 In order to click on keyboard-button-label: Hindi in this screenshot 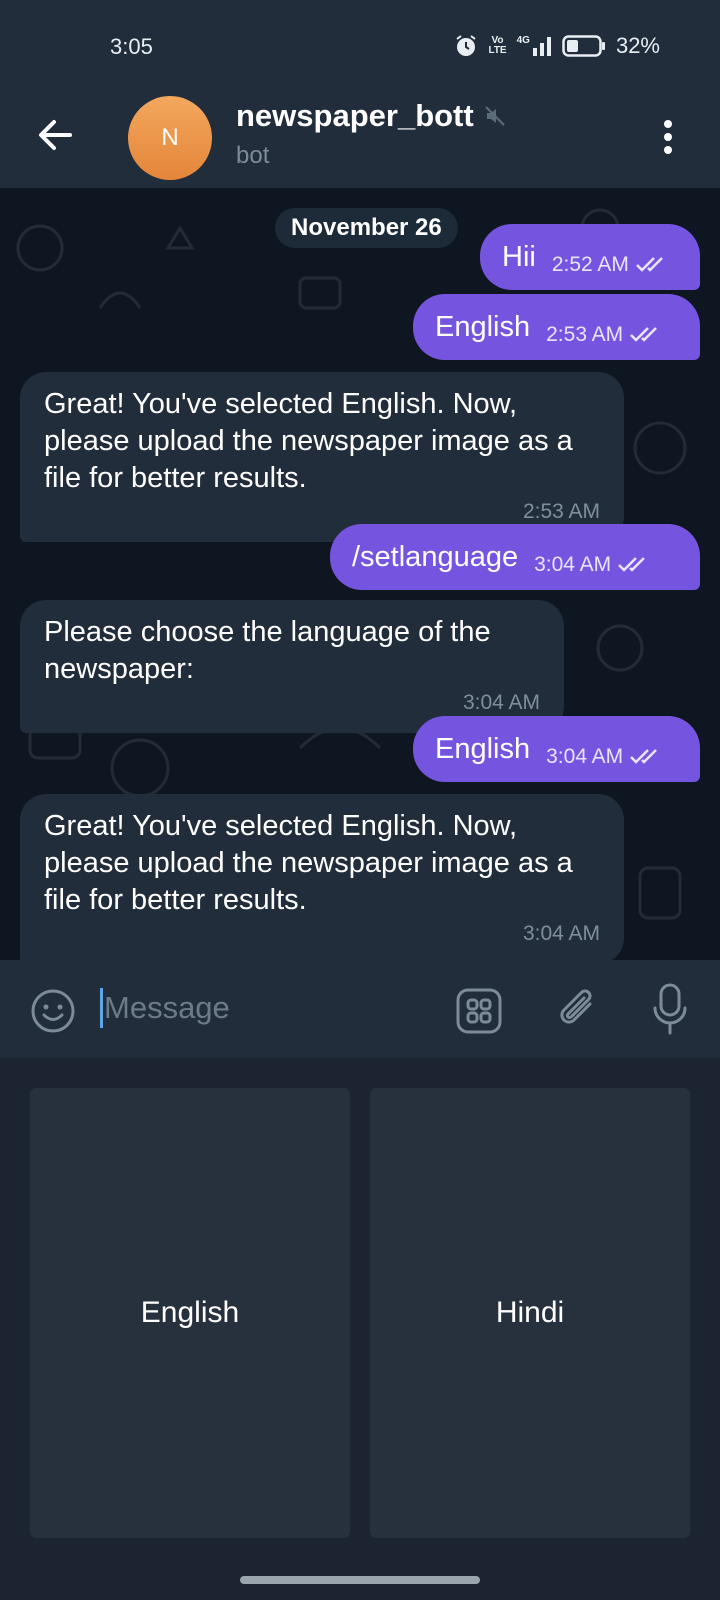, I will do `click(530, 1312)`.